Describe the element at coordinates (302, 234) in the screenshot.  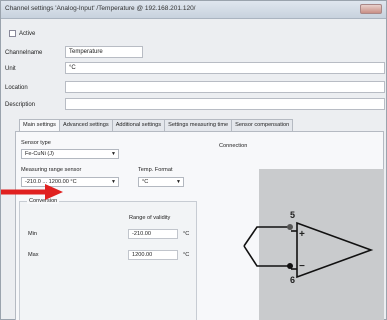
I see `plus-sign: +` at that location.